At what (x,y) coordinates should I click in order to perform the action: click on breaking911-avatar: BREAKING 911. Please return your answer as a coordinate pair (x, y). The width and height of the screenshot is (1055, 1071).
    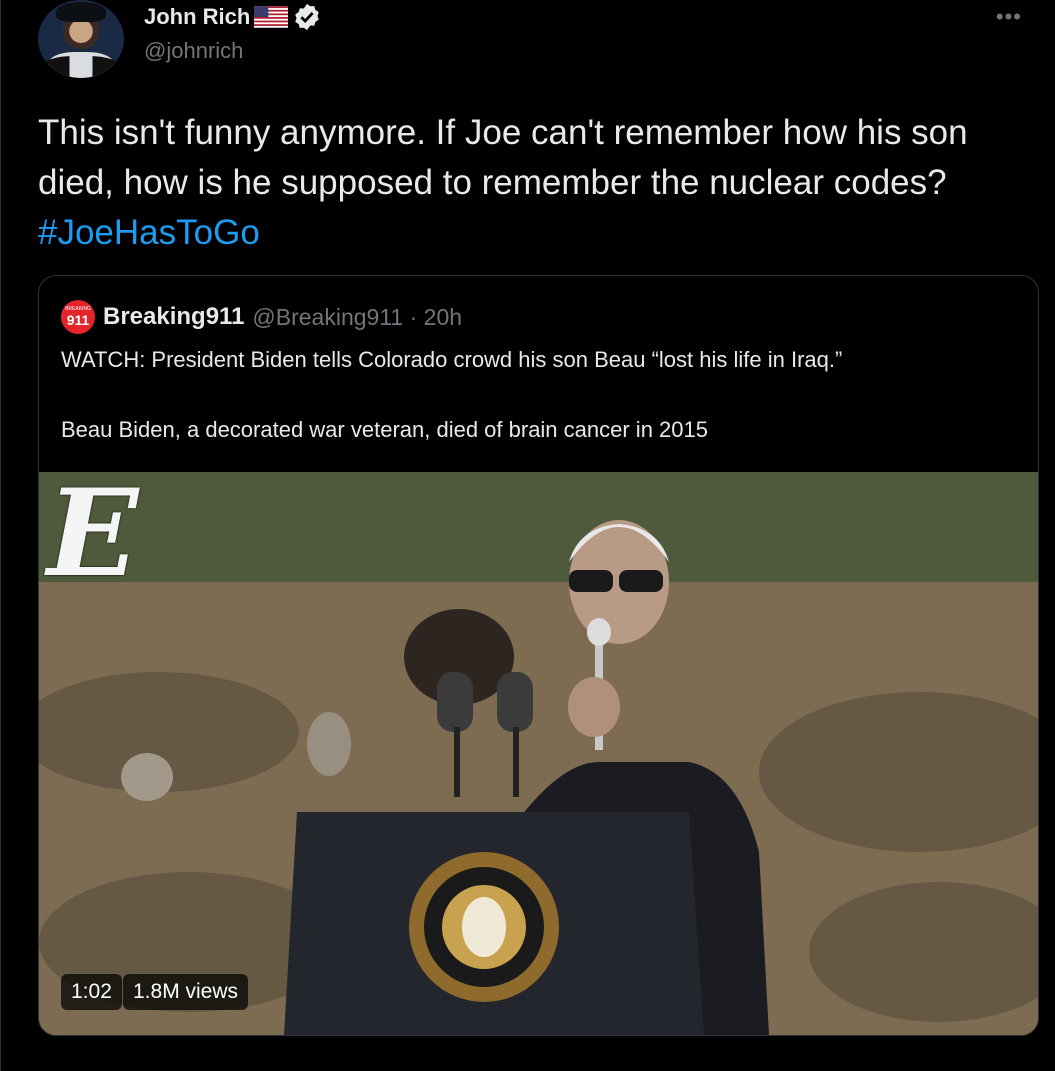
    Looking at the image, I should click on (78, 317).